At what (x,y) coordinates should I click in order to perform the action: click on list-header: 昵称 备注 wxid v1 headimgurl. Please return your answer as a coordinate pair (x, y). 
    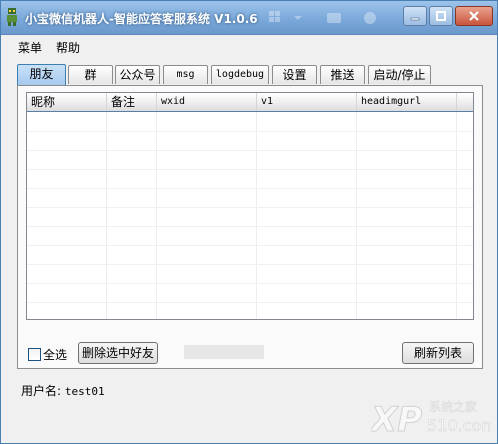
    Looking at the image, I should click on (250, 102).